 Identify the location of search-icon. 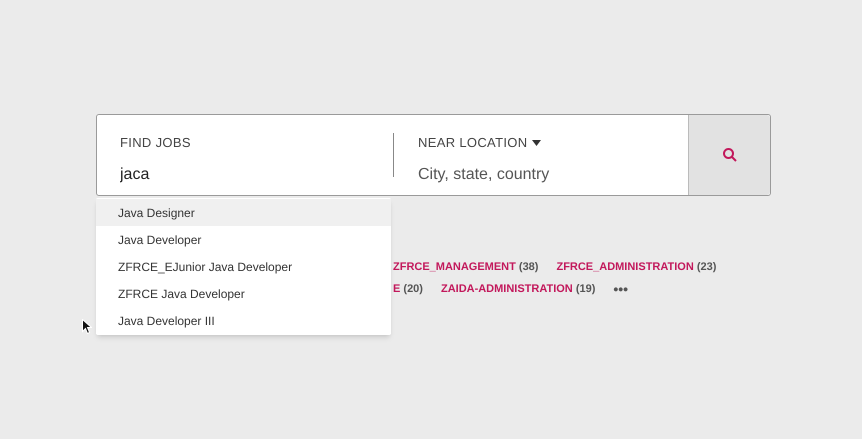
(730, 155).